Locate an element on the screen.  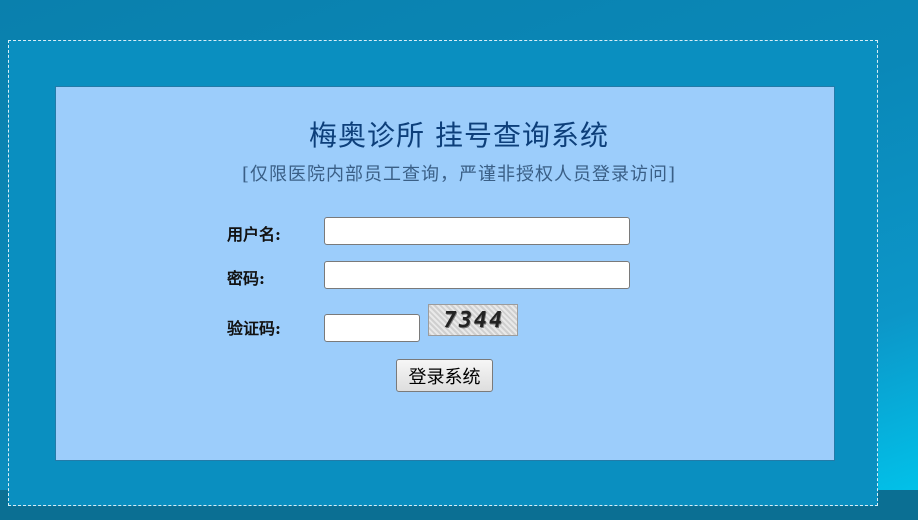
password-label: 密码: is located at coordinates (246, 278).